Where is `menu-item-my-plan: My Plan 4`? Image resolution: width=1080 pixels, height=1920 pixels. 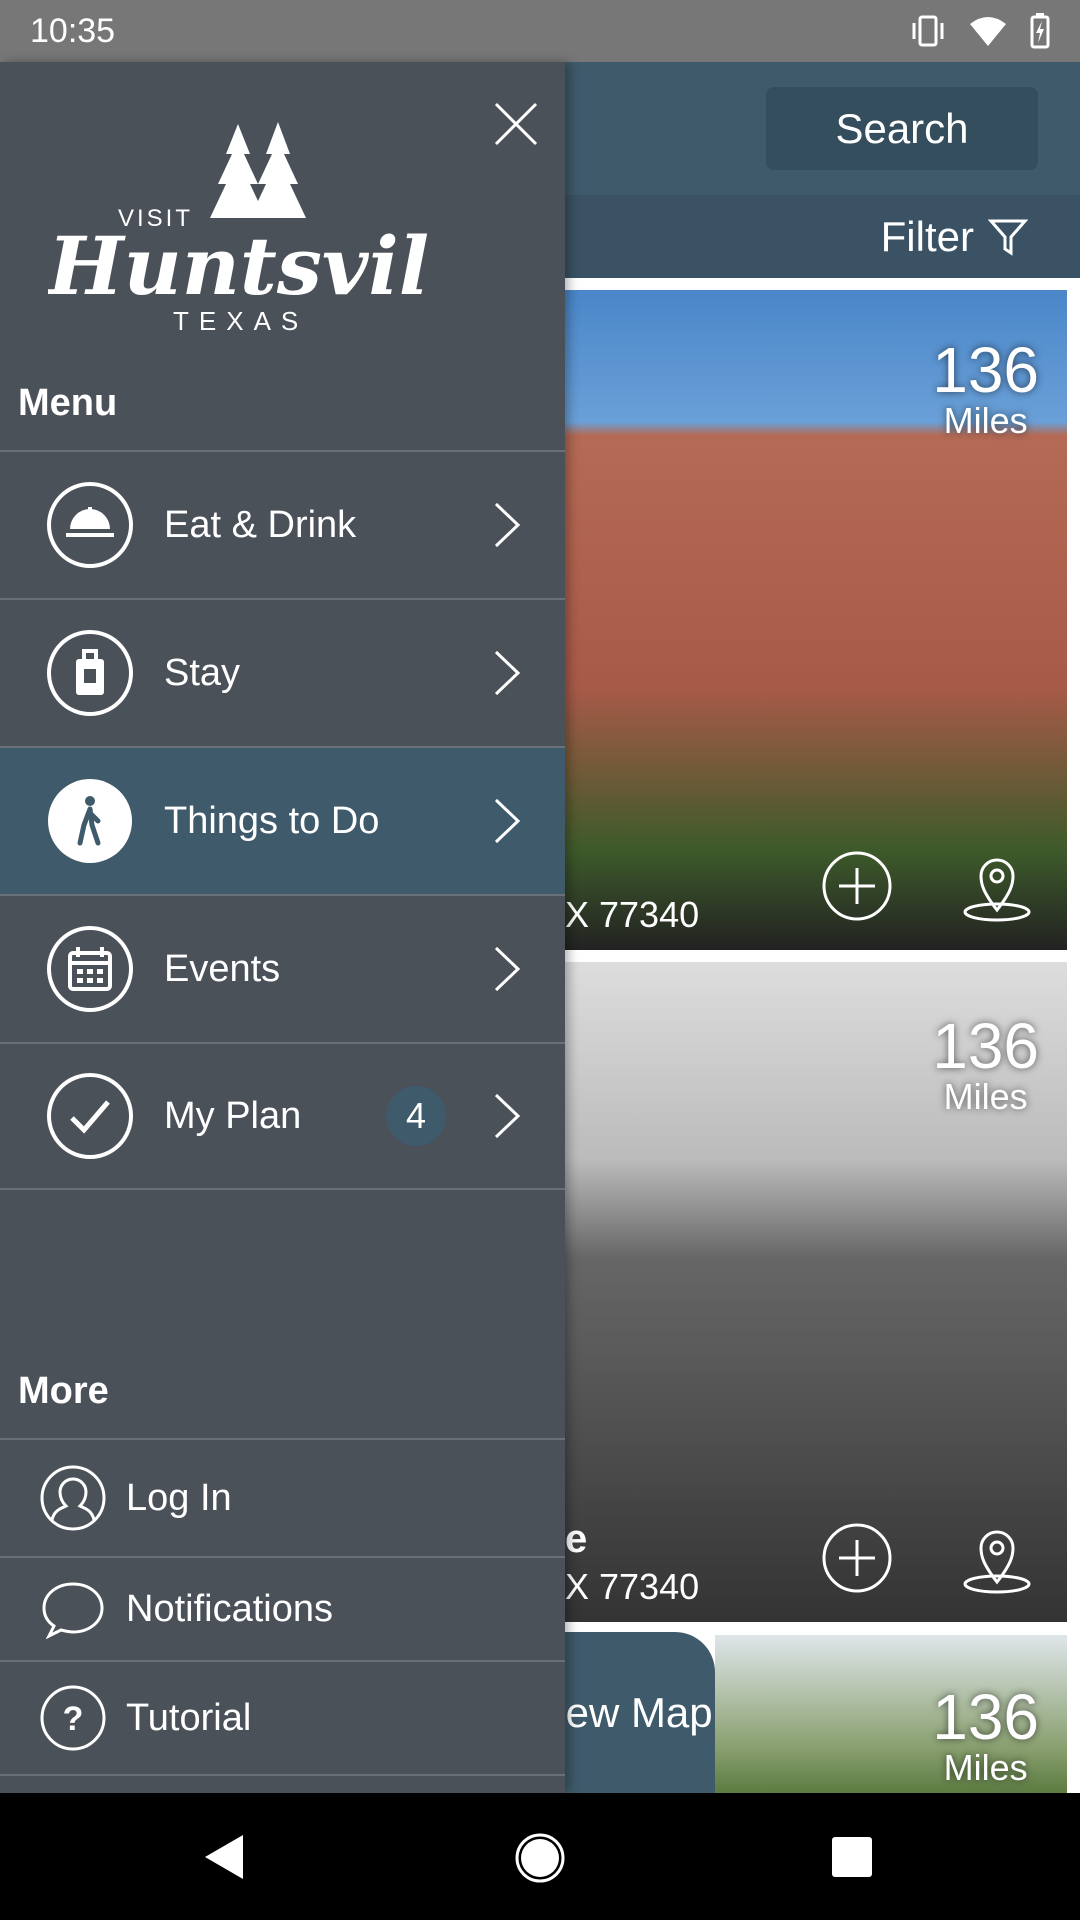 menu-item-my-plan: My Plan 4 is located at coordinates (282, 1116).